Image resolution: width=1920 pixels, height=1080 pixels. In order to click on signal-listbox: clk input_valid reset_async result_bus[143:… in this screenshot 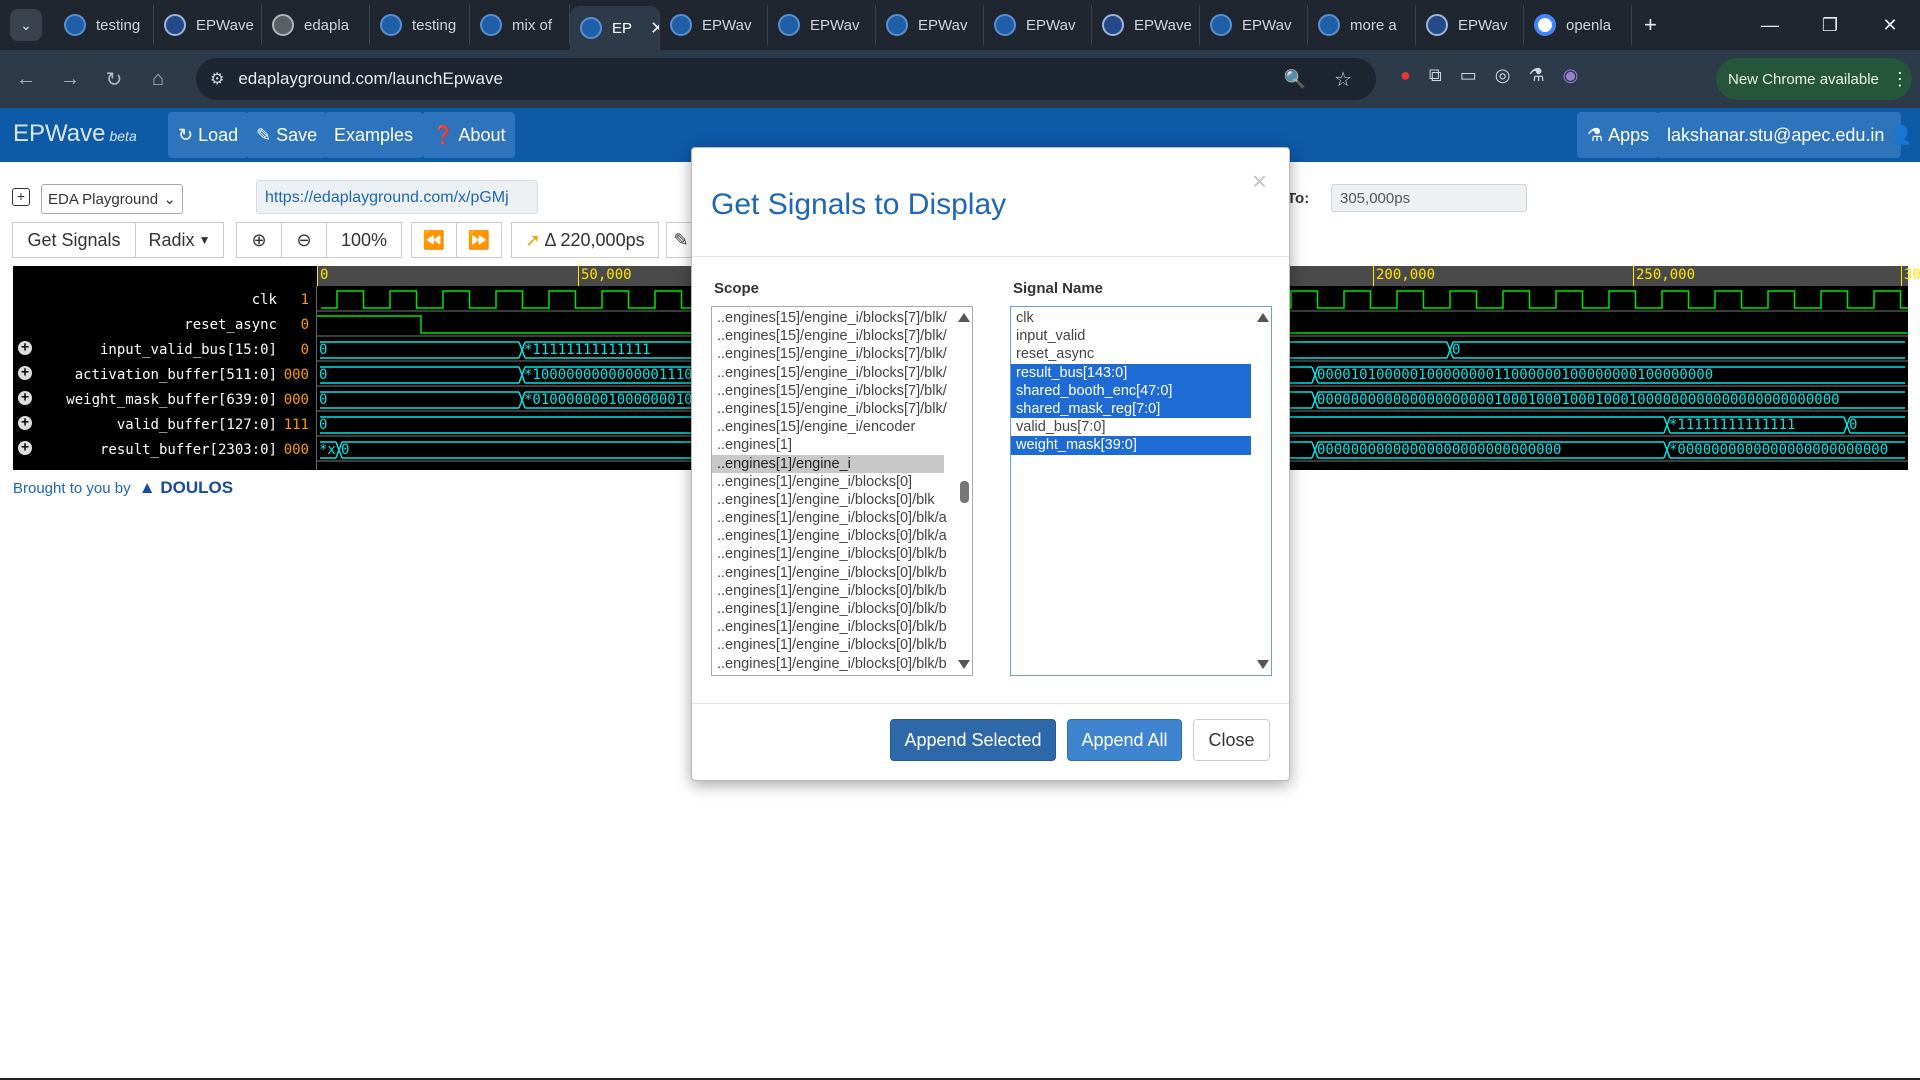, I will do `click(1141, 491)`.